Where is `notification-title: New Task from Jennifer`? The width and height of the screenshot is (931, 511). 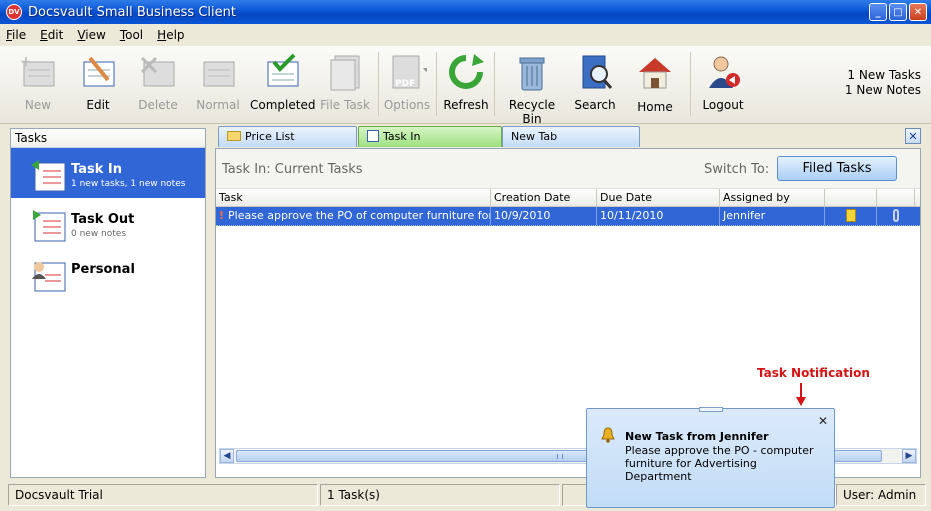 notification-title: New Task from Jennifer is located at coordinates (697, 436).